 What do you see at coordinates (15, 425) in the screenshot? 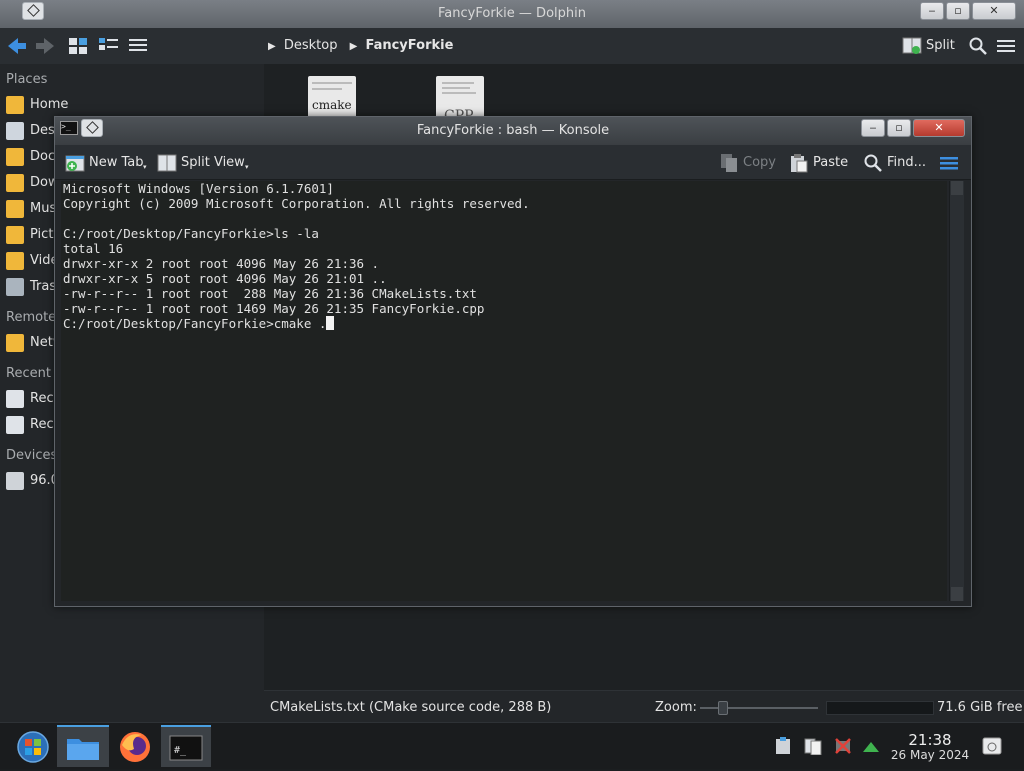
I see `recent-locations-icon` at bounding box center [15, 425].